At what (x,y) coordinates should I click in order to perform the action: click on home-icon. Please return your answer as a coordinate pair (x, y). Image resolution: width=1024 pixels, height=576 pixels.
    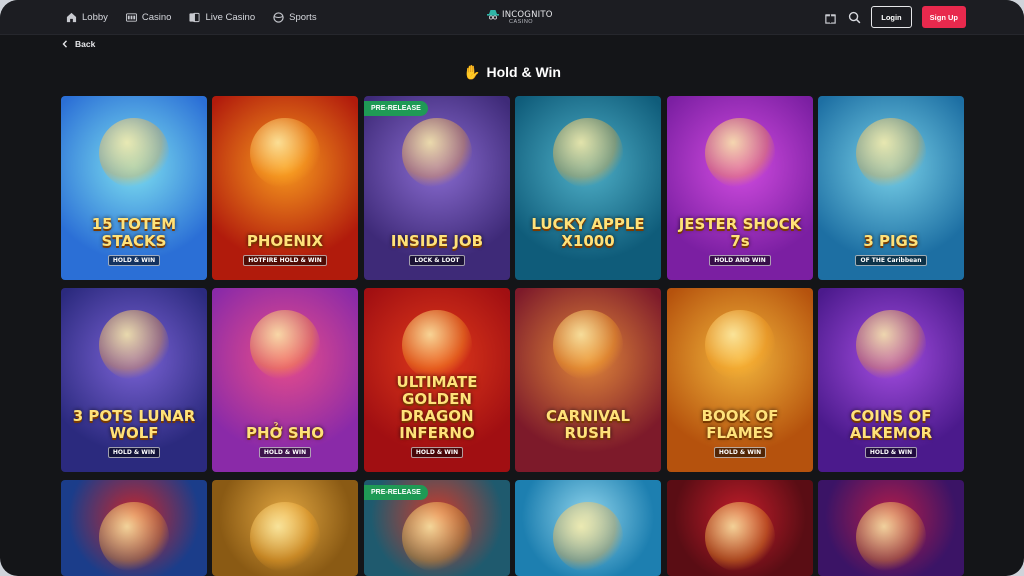
    Looking at the image, I should click on (71, 17).